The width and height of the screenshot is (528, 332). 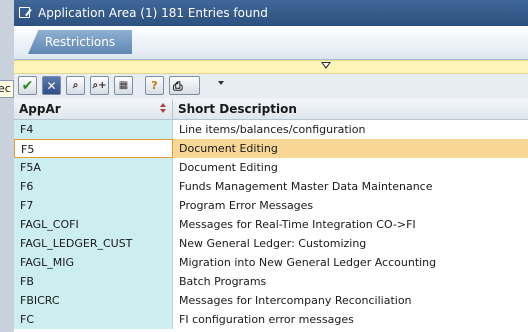 I want to click on find-icon: ⌕, so click(x=75, y=85).